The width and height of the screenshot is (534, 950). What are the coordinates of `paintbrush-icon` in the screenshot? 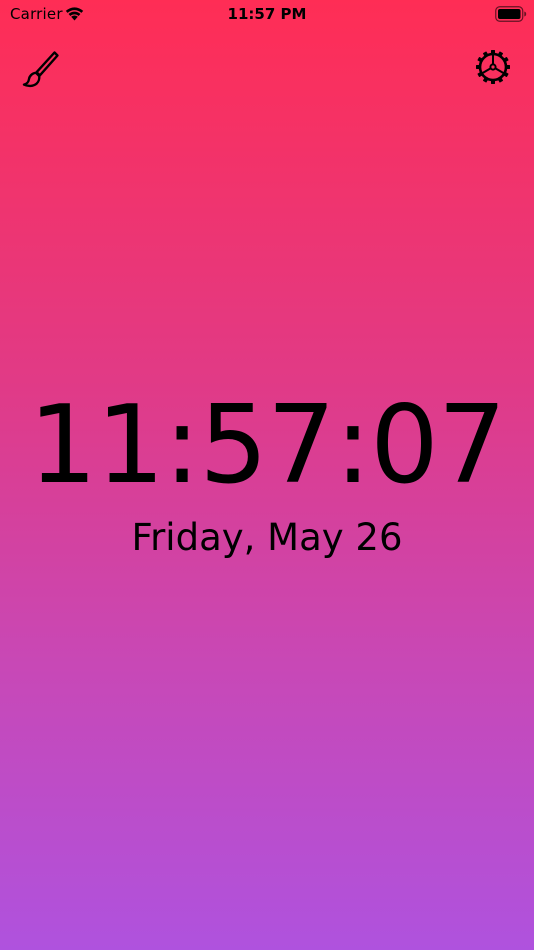 It's located at (40, 69).